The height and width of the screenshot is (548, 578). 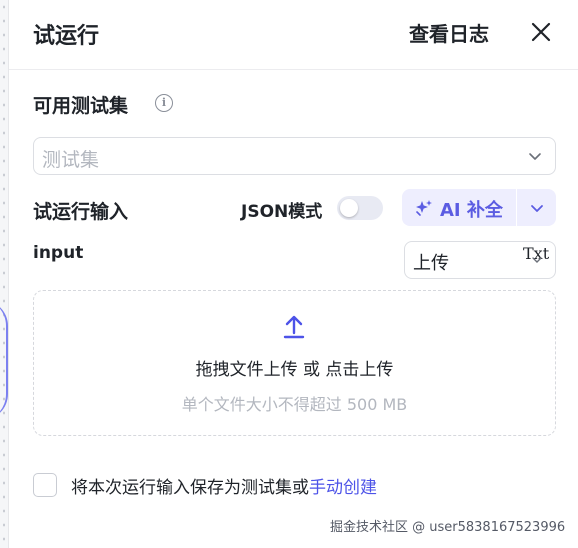 I want to click on test-set-label: 可用测试集, so click(x=81, y=106).